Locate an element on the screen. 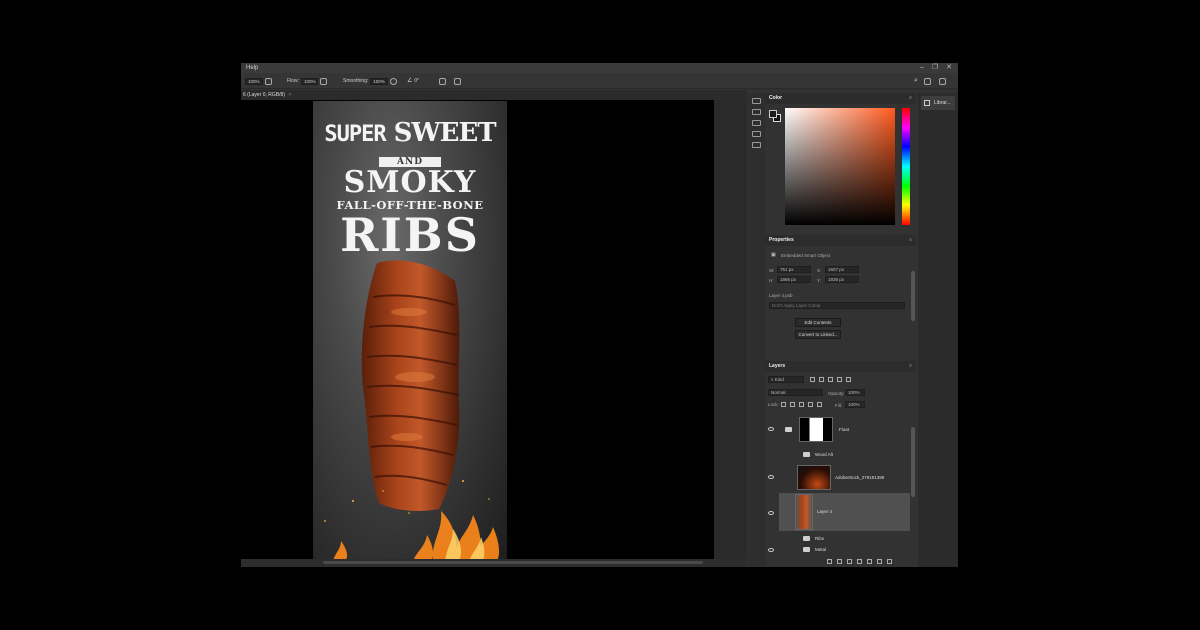 The image size is (1200, 630). new-group-icon is located at coordinates (869, 561).